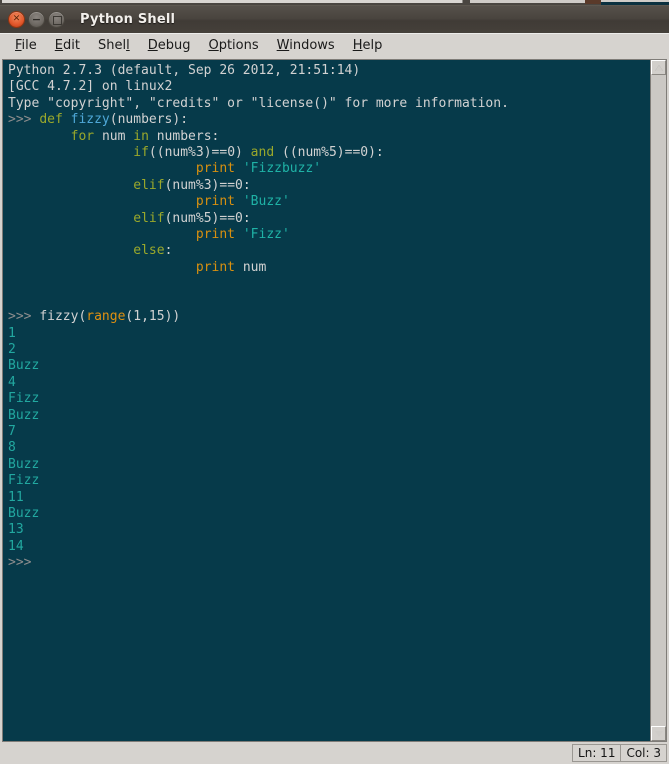  I want to click on status-bar: Ln: 11 Col: 3, so click(334, 753).